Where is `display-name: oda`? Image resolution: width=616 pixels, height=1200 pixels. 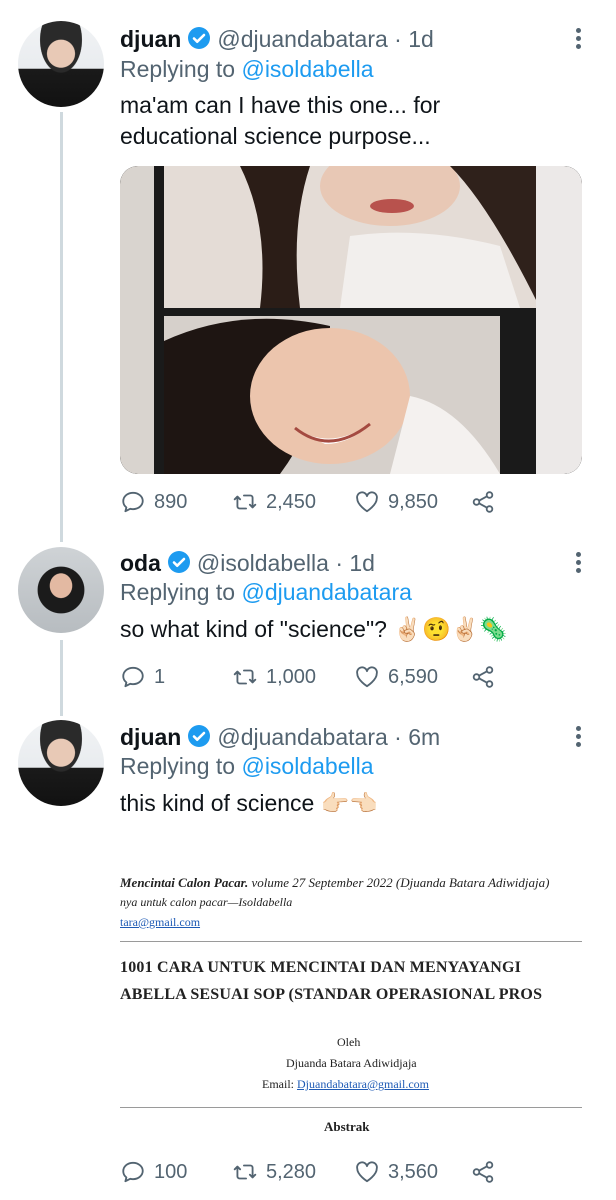
display-name: oda is located at coordinates (140, 563).